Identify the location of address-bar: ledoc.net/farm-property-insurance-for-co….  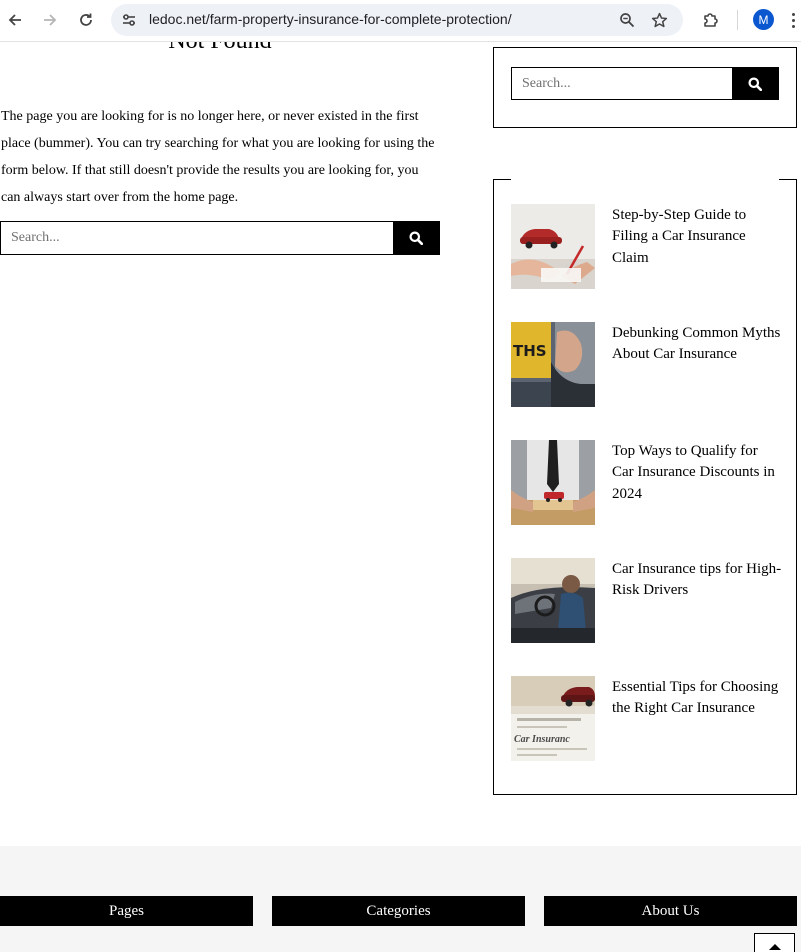
(397, 20).